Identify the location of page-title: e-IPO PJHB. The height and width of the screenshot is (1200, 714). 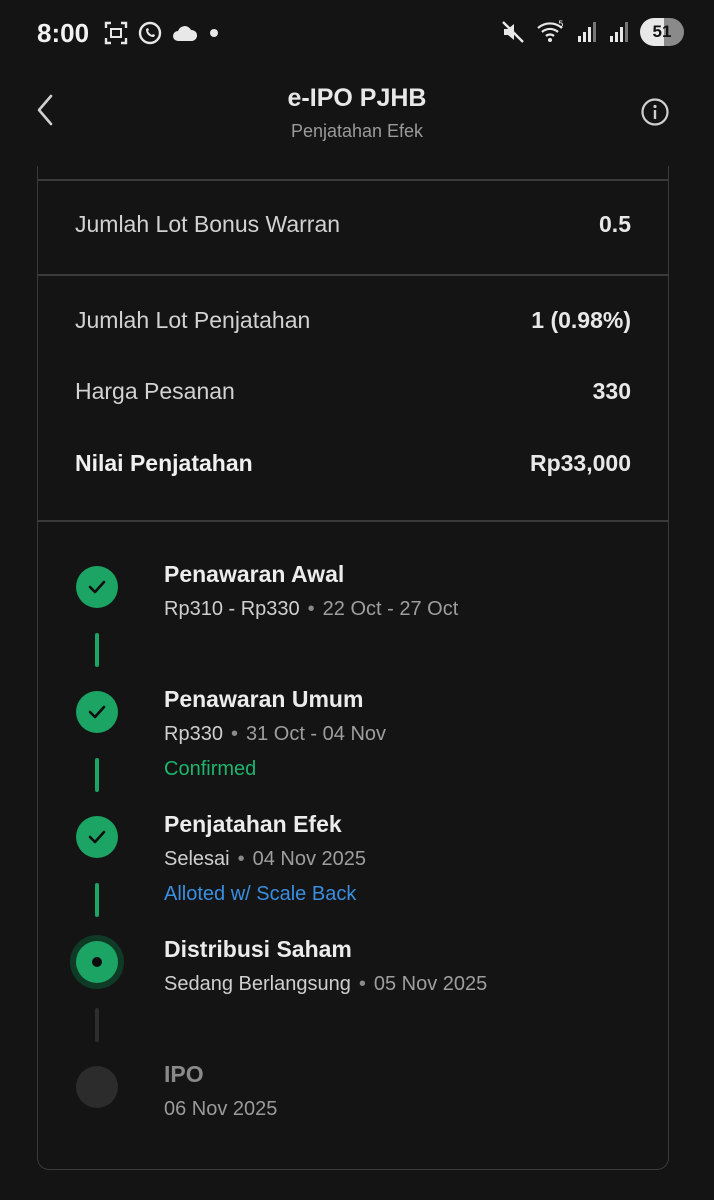
(357, 98).